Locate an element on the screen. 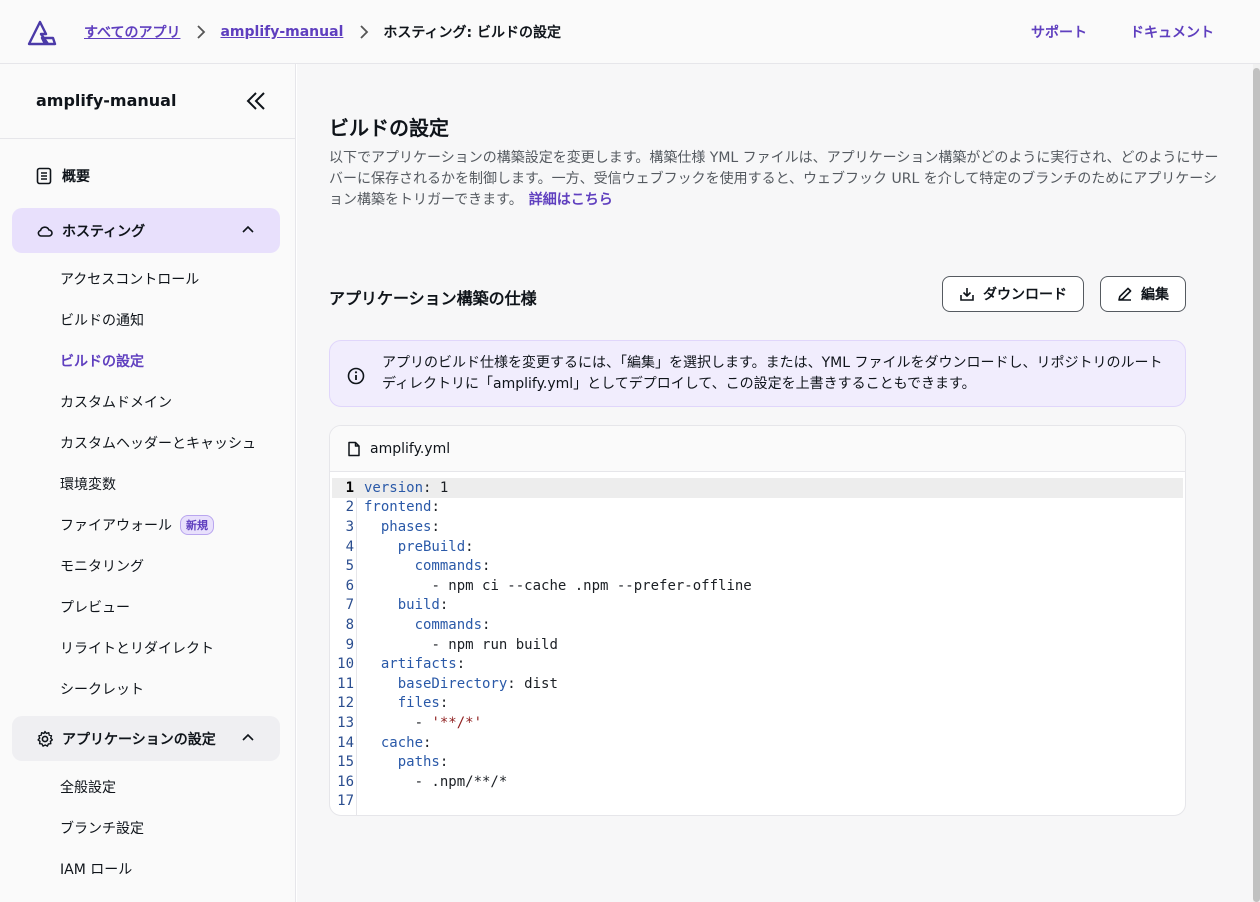 The width and height of the screenshot is (1260, 902). sidebar-item-general-settings: 全般設定 is located at coordinates (88, 787).